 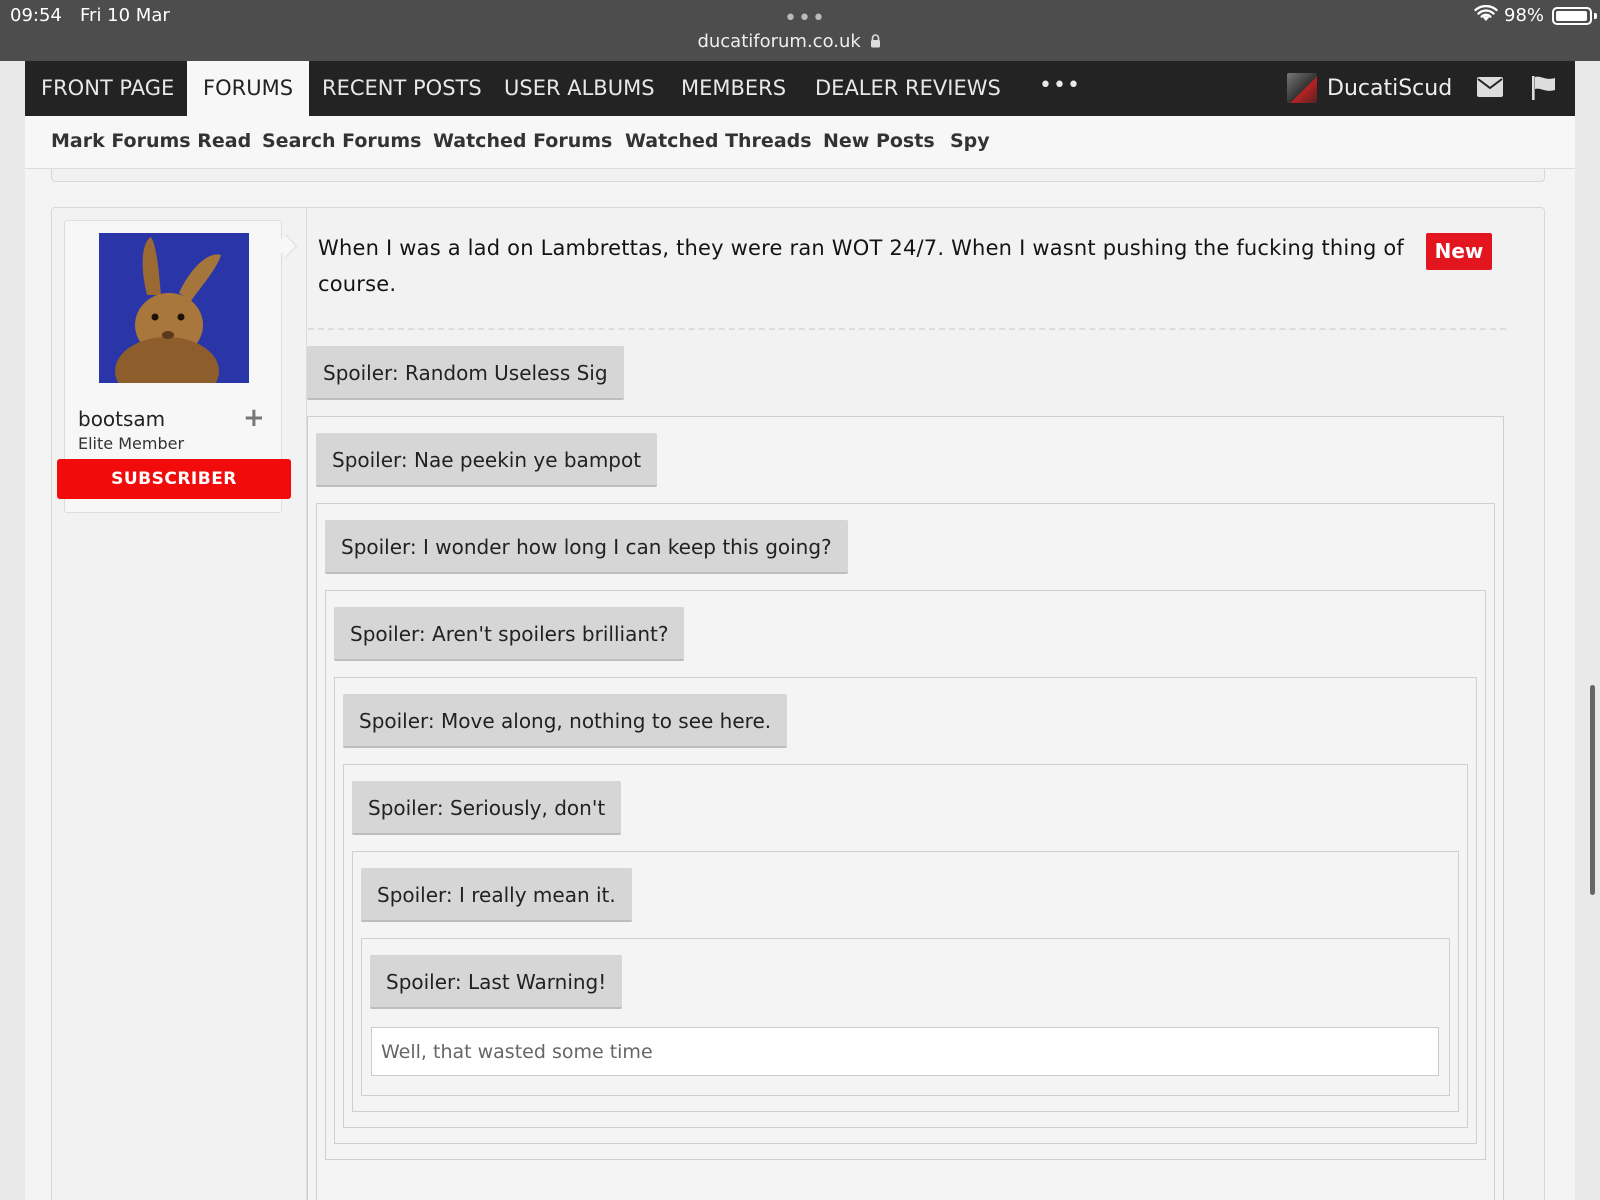 I want to click on search-forums-link: Search Forums, so click(x=341, y=141).